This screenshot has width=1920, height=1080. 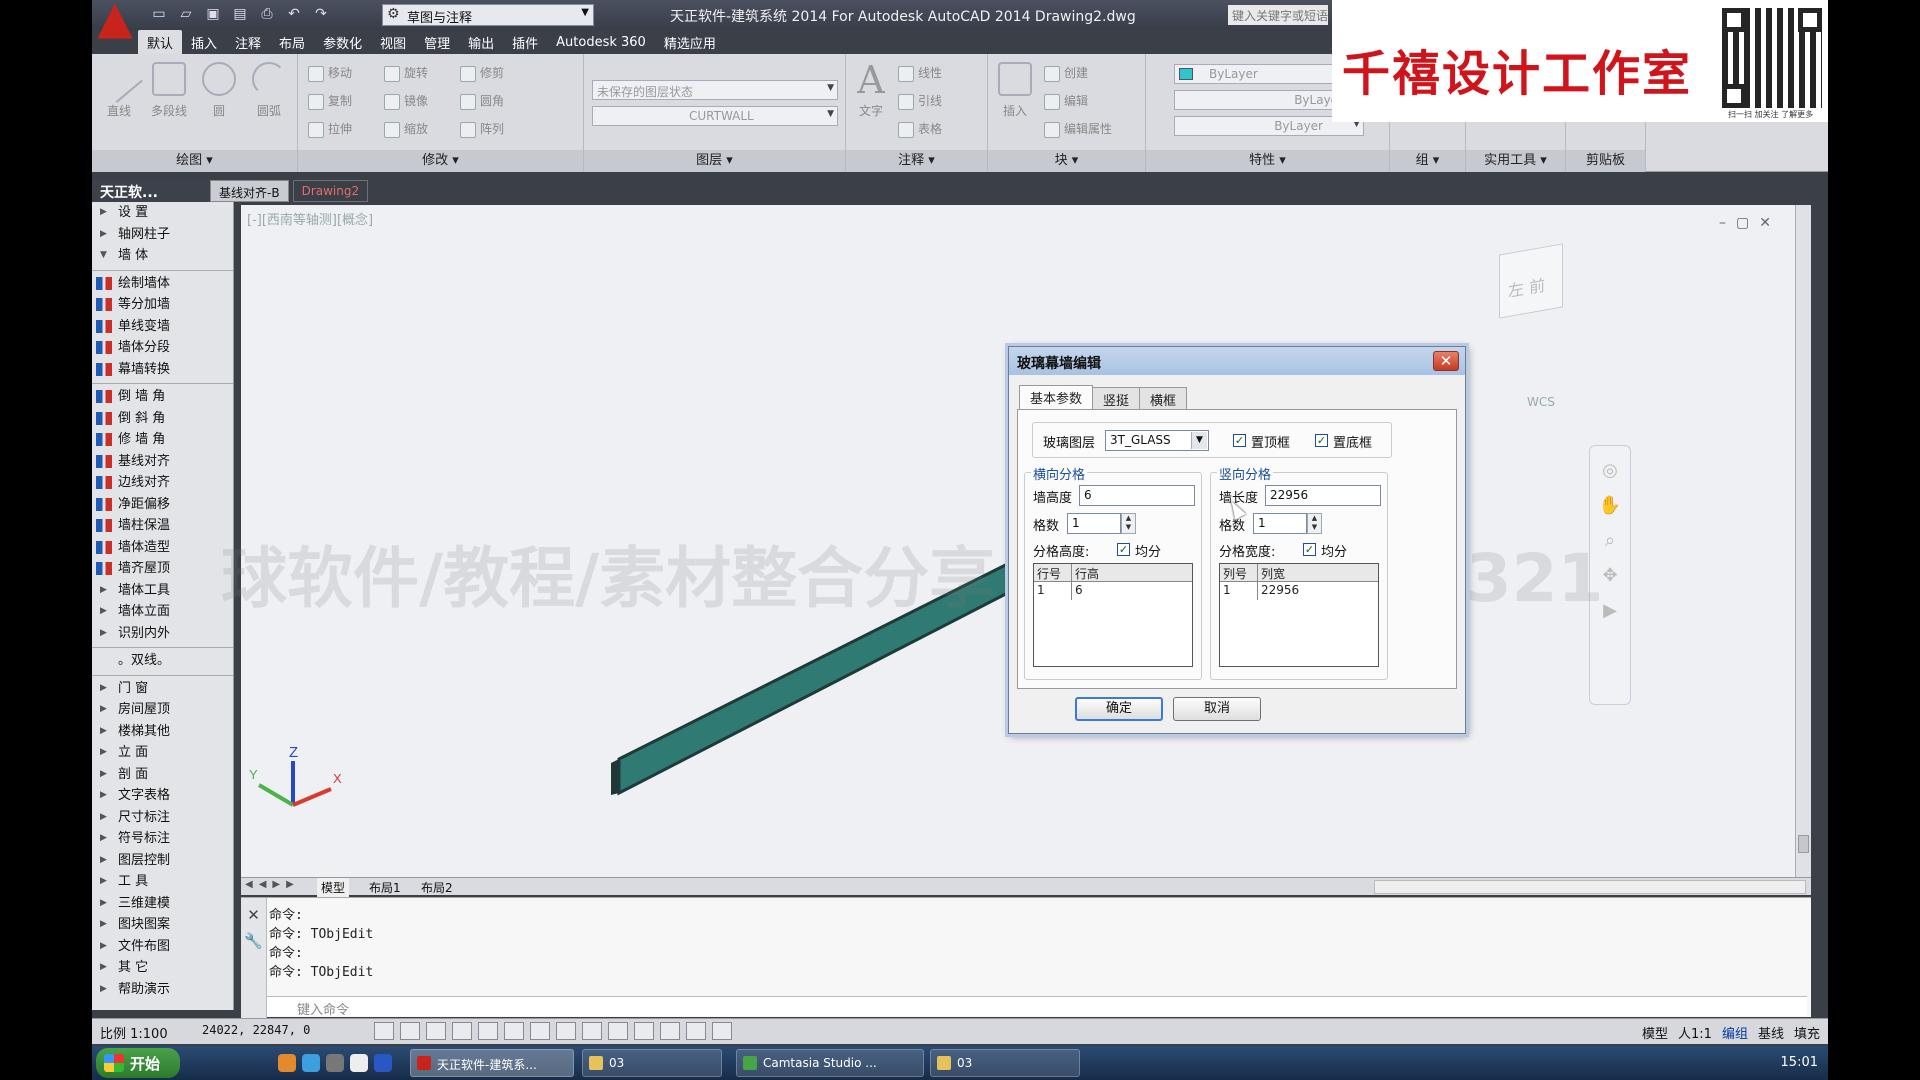 I want to click on ie-icon, so click(x=311, y=1063).